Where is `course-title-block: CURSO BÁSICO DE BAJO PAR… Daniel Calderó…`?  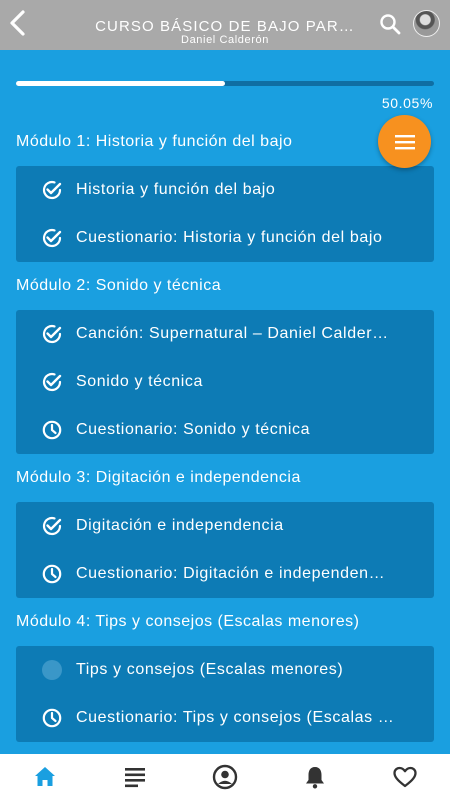 course-title-block: CURSO BÁSICO DE BAJO PAR… Daniel Calderó… is located at coordinates (225, 32).